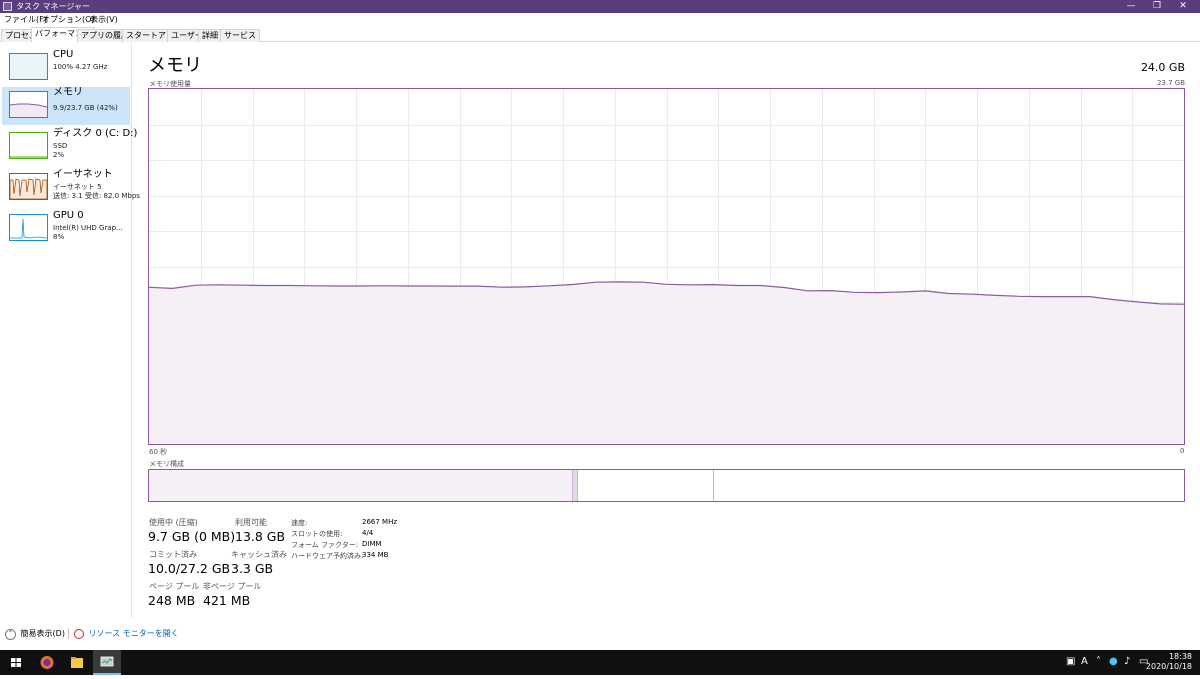  I want to click on memory-composition-bar, so click(666, 485).